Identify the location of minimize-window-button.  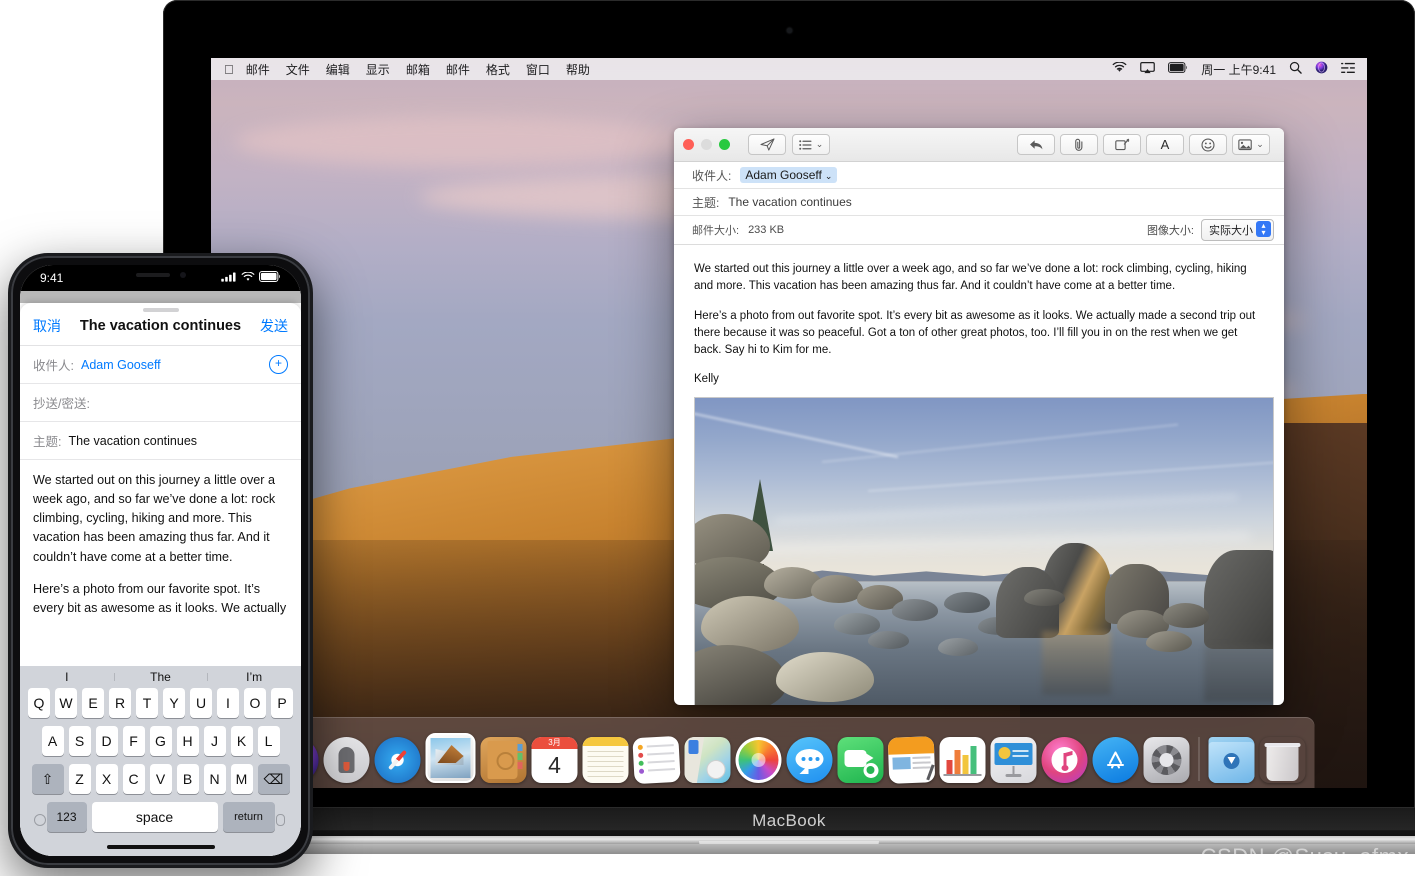
(706, 144).